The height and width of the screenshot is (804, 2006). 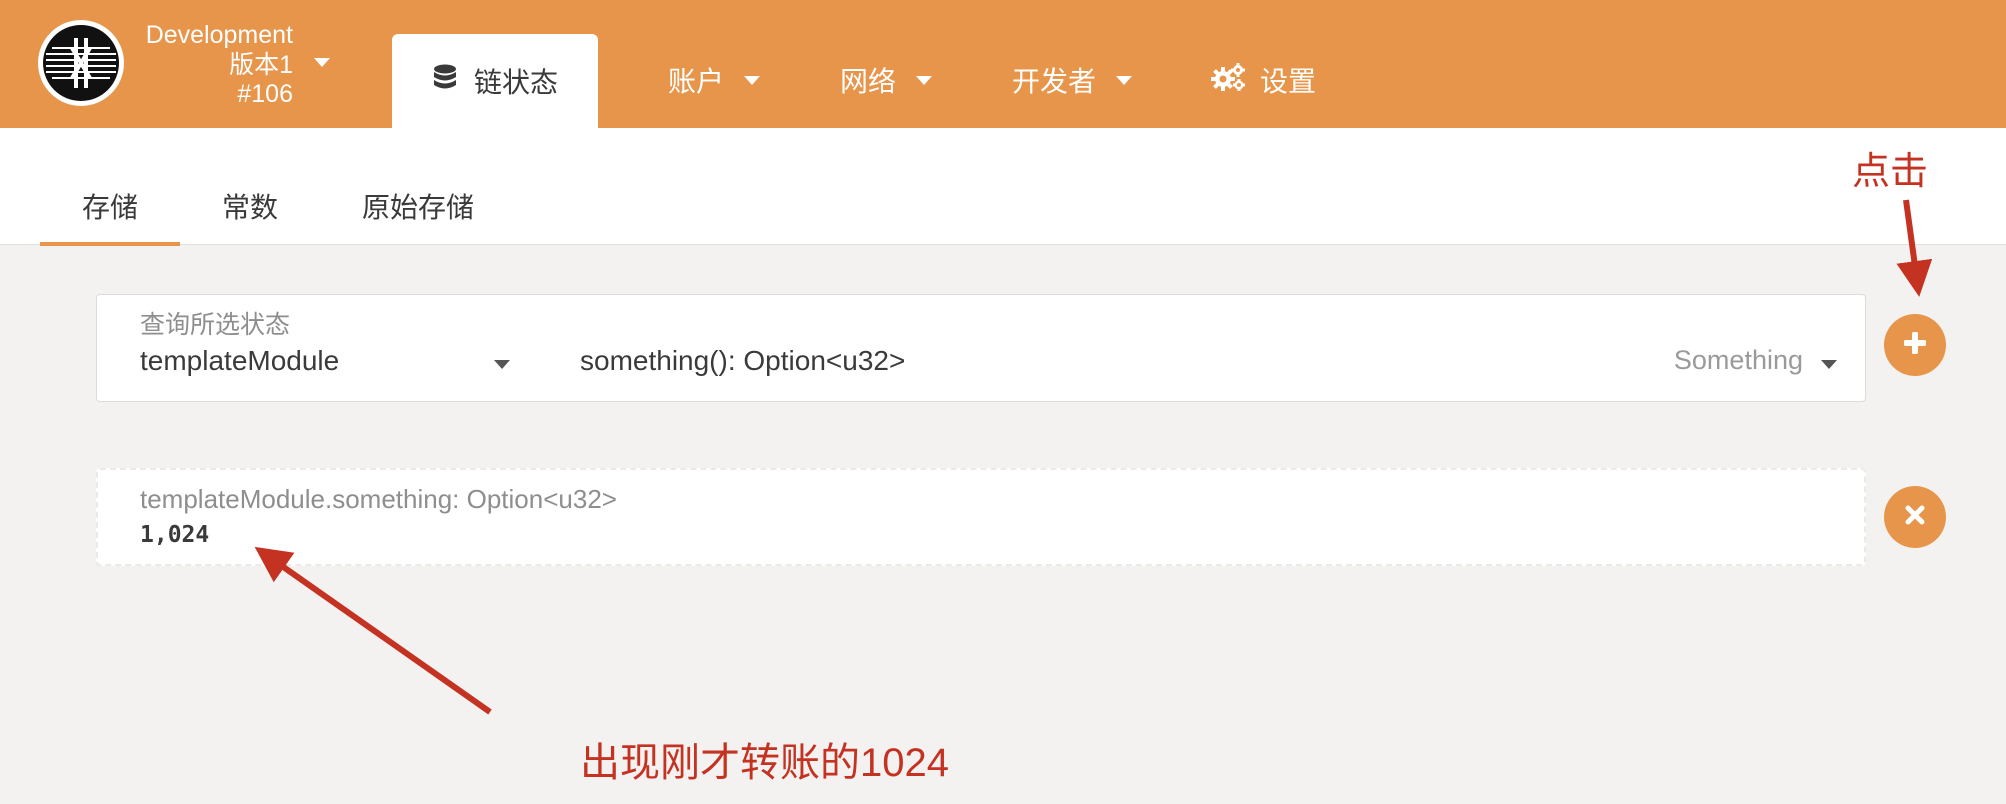 I want to click on nav-developer: 开发者, so click(x=1072, y=80).